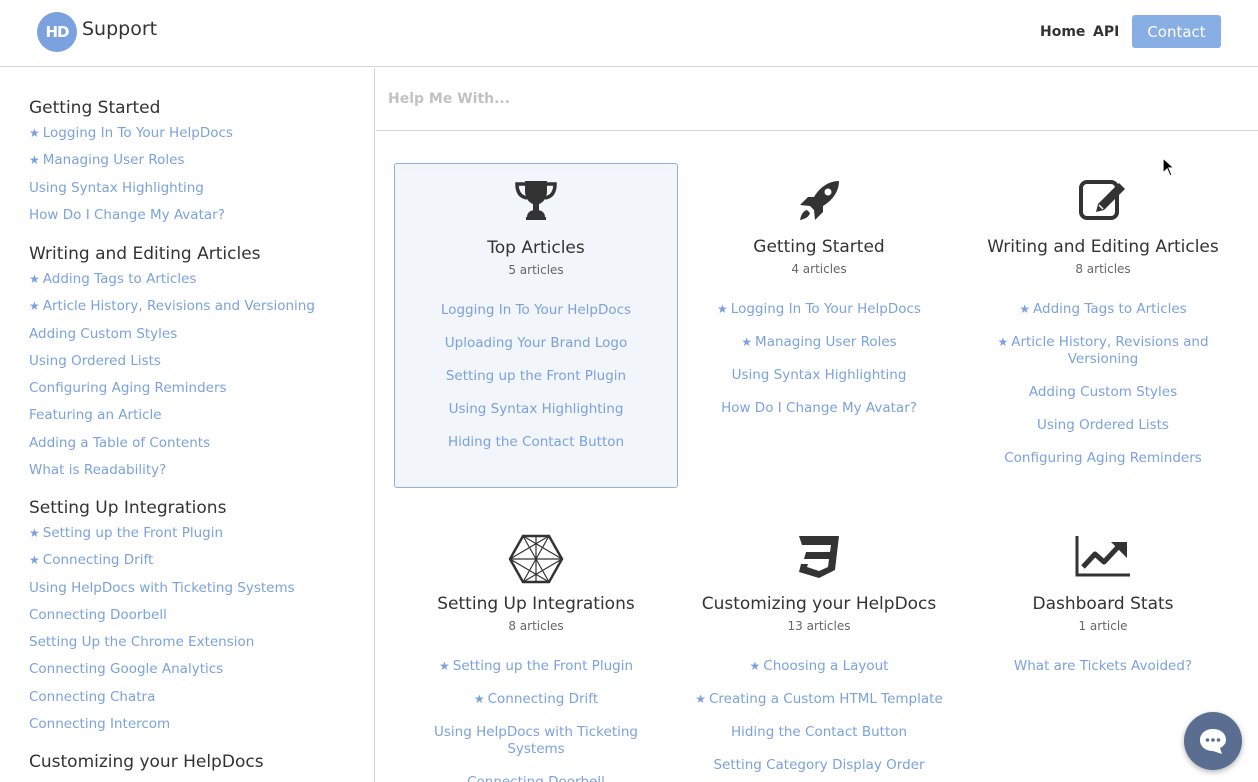  Describe the element at coordinates (536, 699) in the screenshot. I see `card-article-link: ★ Connecting Drift` at that location.